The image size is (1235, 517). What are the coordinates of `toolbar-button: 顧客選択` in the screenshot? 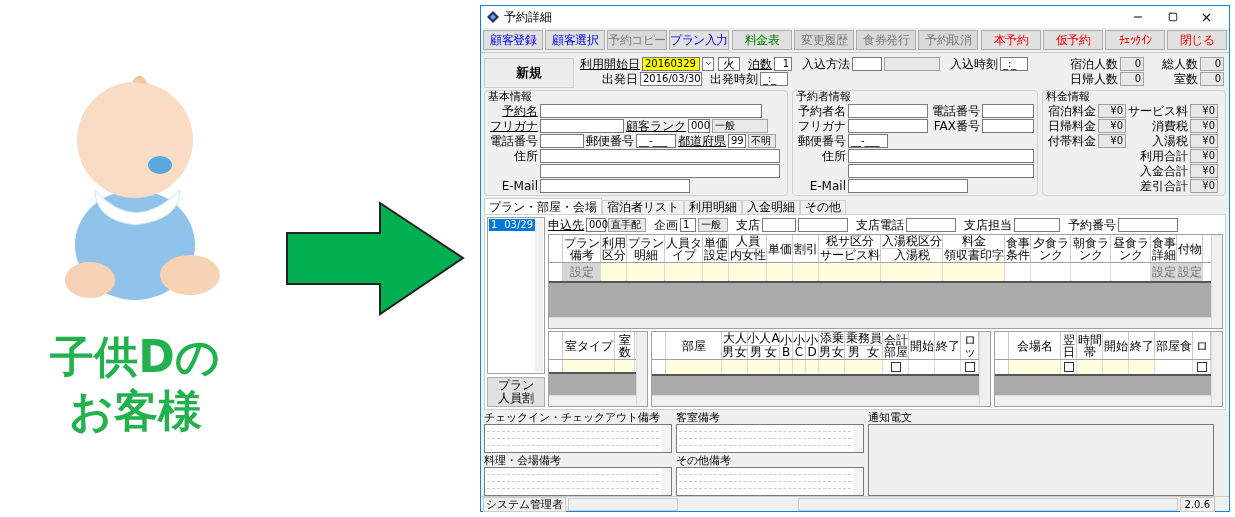 It's located at (575, 40).